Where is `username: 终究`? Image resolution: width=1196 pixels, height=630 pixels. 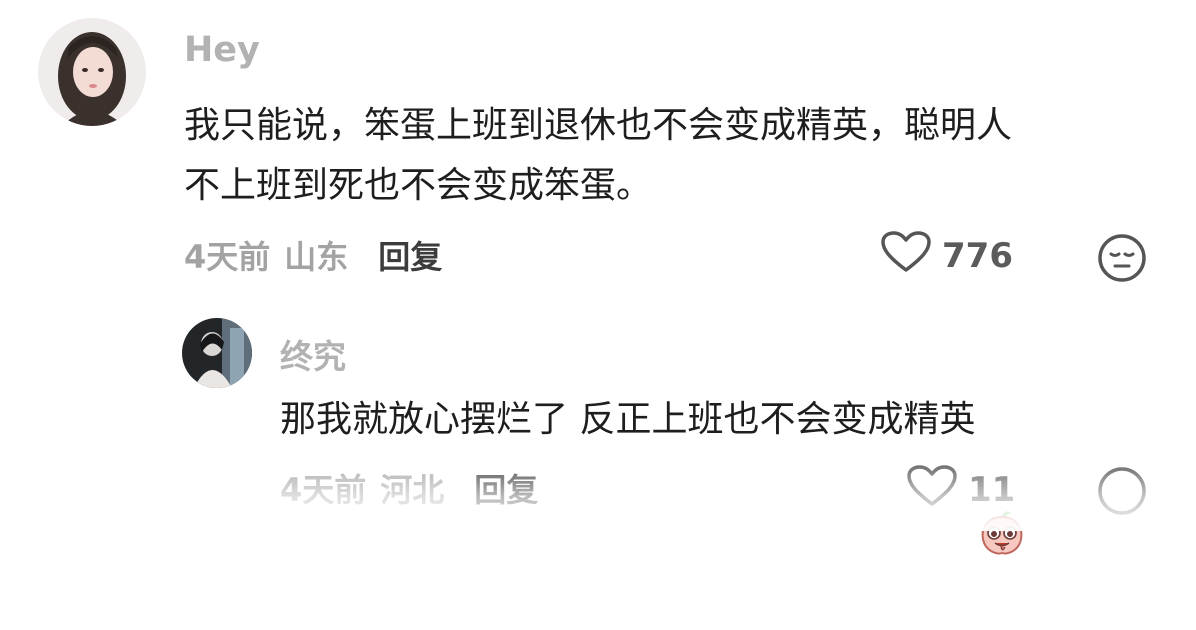
username: 终究 is located at coordinates (313, 354).